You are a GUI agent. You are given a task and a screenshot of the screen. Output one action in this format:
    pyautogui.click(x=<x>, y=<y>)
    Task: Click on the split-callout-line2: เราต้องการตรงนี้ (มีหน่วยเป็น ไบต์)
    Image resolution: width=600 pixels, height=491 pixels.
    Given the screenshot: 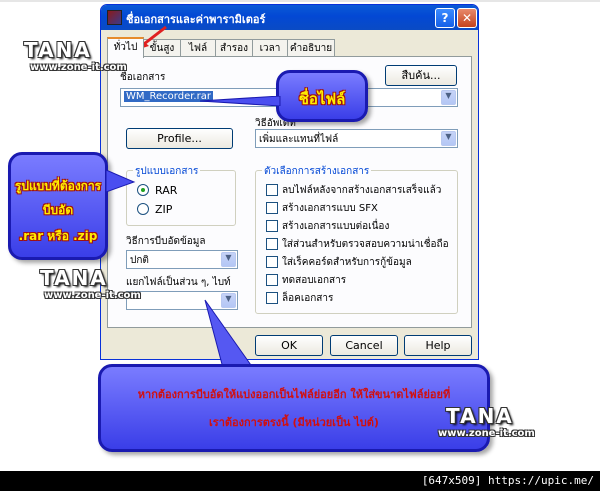 What is the action you would take?
    pyautogui.click(x=294, y=422)
    